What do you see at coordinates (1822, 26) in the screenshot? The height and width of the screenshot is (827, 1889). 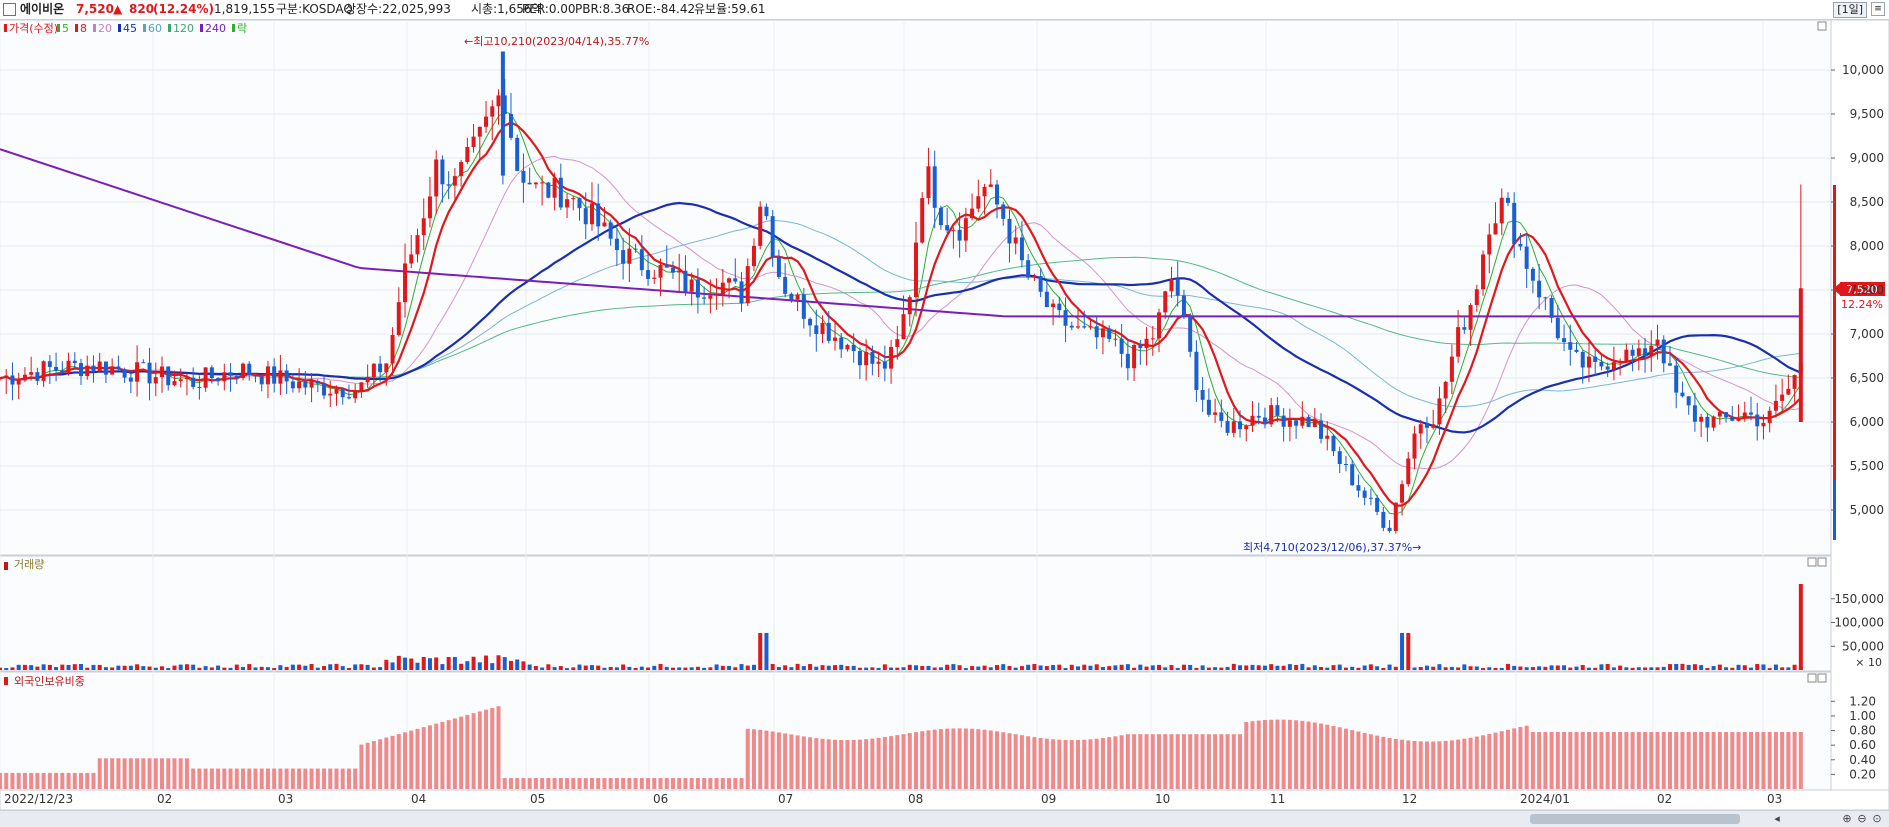 I see `price-panel-close-icon` at bounding box center [1822, 26].